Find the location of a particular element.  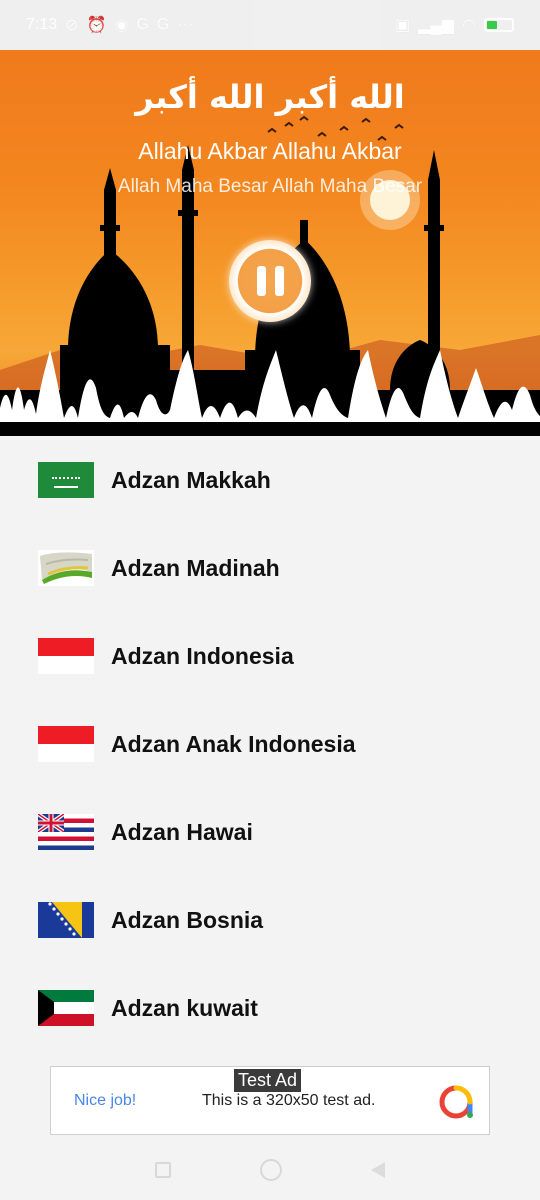

back-icon is located at coordinates (378, 1170).